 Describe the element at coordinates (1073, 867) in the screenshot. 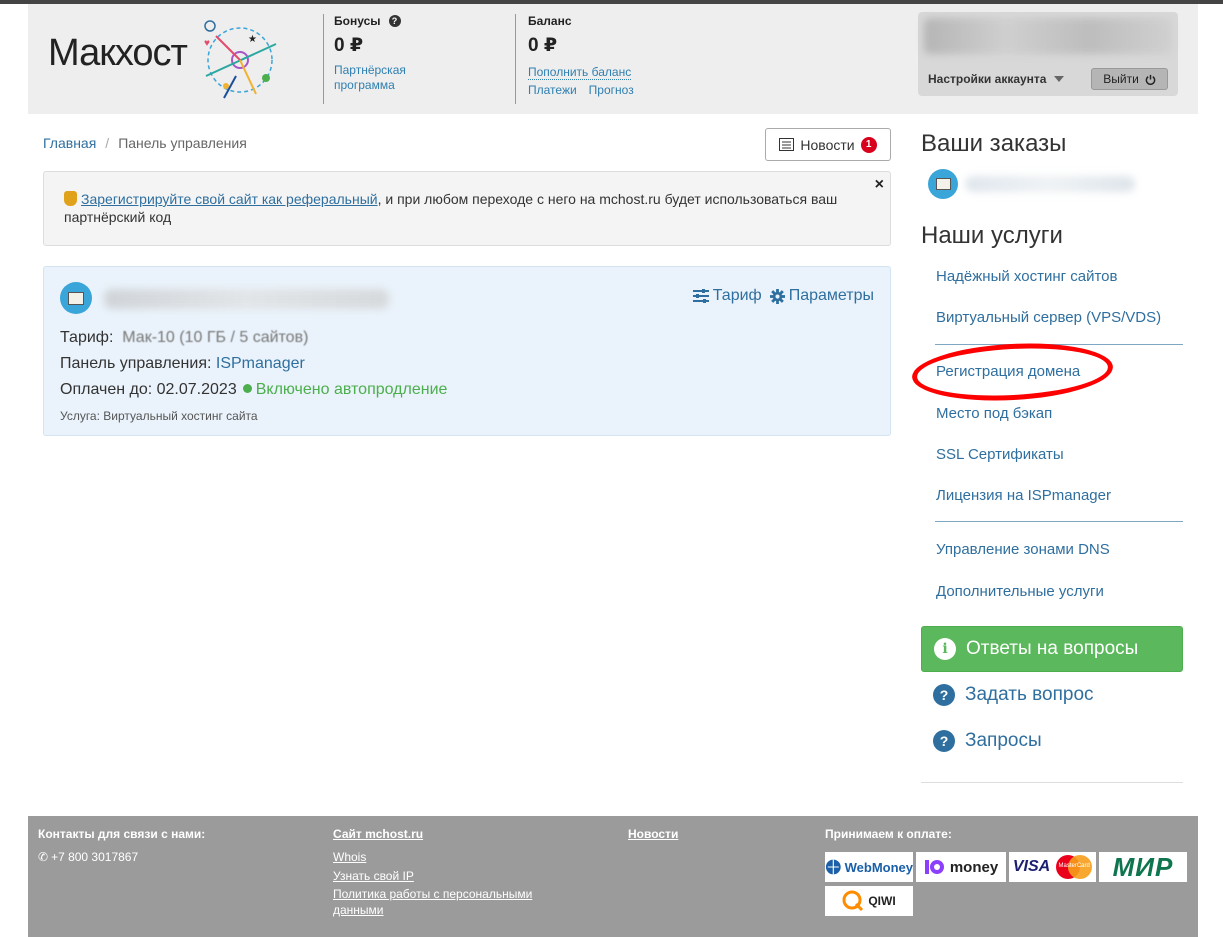

I see `mastercard-icon: MasterCard` at that location.